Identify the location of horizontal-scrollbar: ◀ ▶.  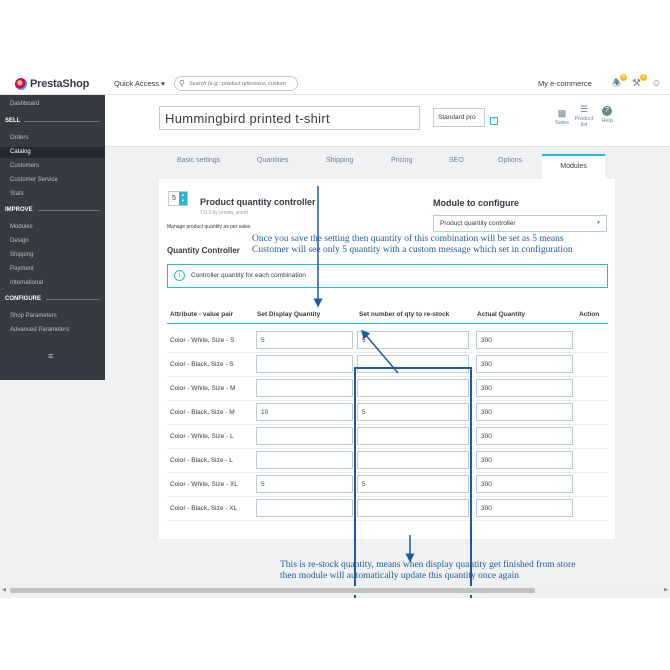
(335, 590).